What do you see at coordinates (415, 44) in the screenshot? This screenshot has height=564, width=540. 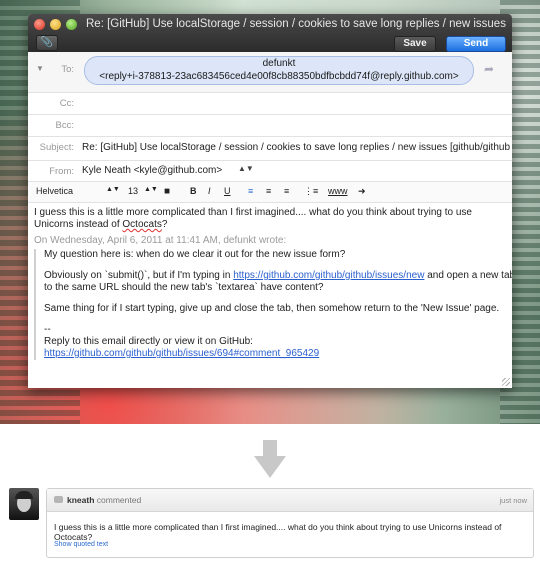 I see `save-button: Save` at bounding box center [415, 44].